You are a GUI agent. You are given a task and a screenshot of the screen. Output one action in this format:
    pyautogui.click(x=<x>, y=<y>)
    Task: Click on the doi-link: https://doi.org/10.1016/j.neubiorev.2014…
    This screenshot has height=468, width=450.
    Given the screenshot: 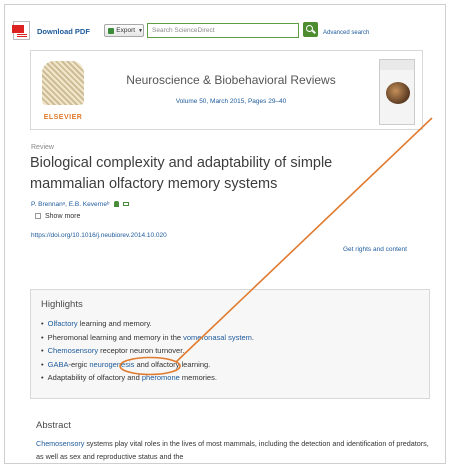 What is the action you would take?
    pyautogui.click(x=99, y=235)
    